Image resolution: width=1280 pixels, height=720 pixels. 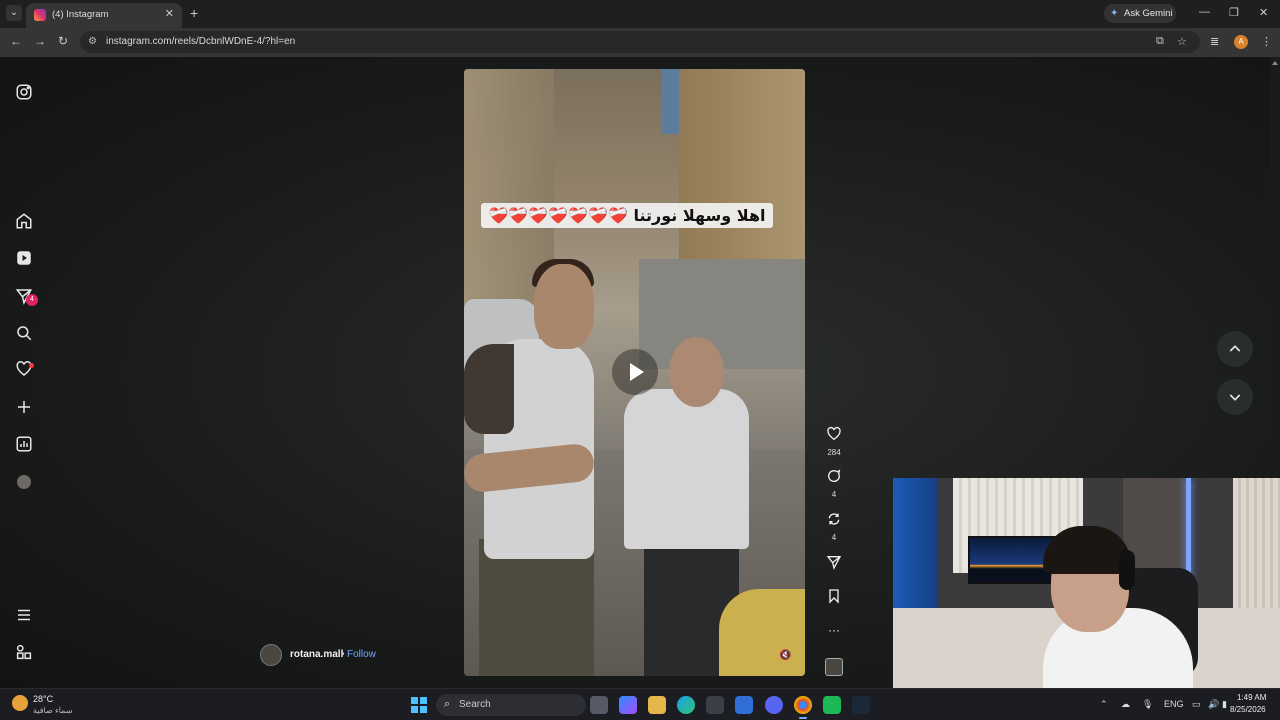 I want to click on gemini-sparkle-icon: ✦, so click(x=1114, y=13).